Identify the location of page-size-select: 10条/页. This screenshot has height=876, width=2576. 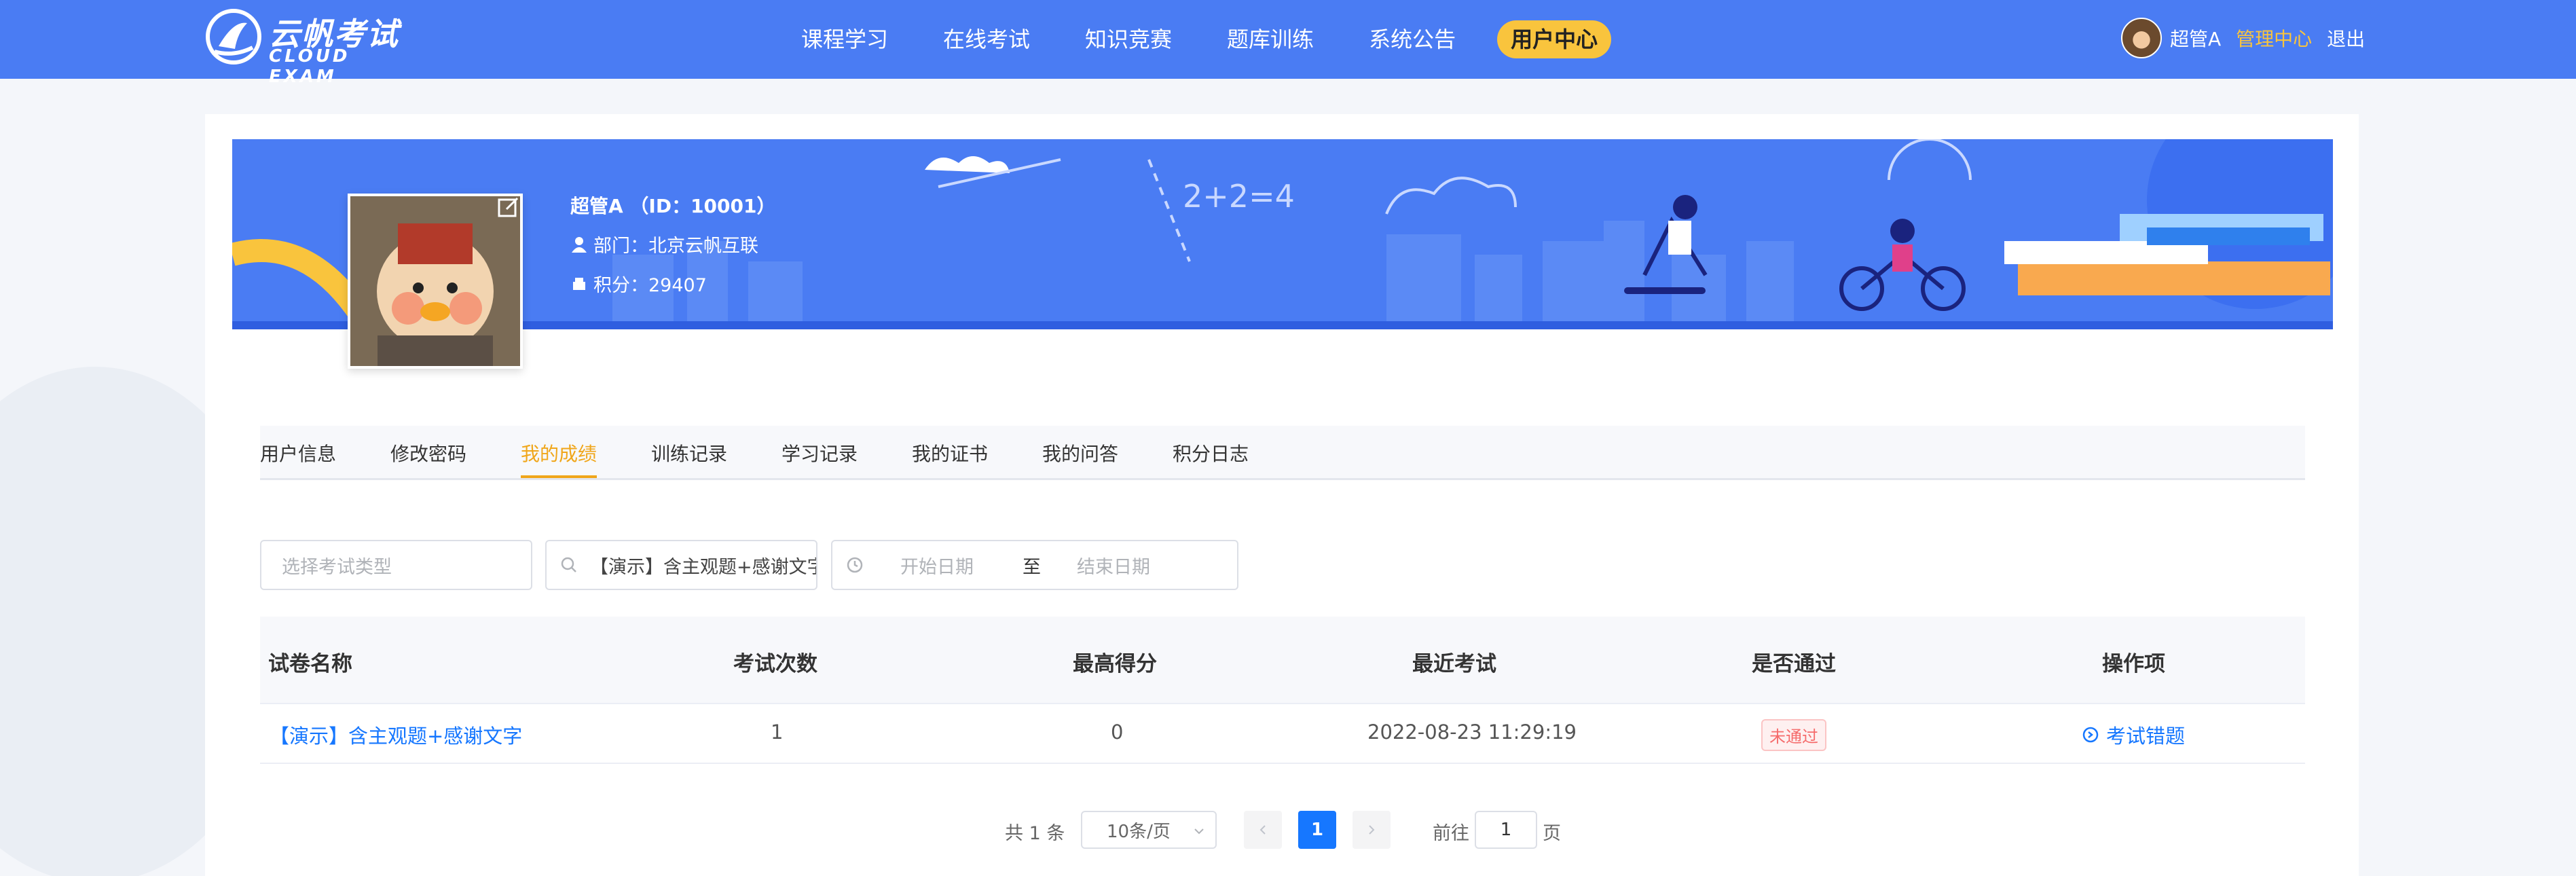
(1149, 830).